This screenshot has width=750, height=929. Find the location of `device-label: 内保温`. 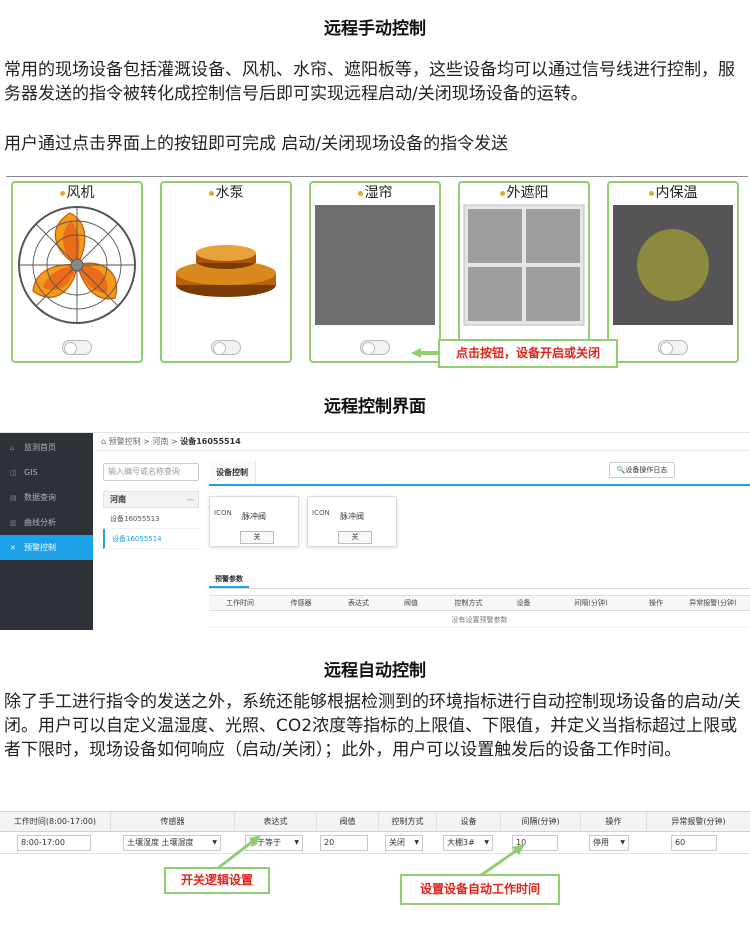

device-label: 内保温 is located at coordinates (676, 193).